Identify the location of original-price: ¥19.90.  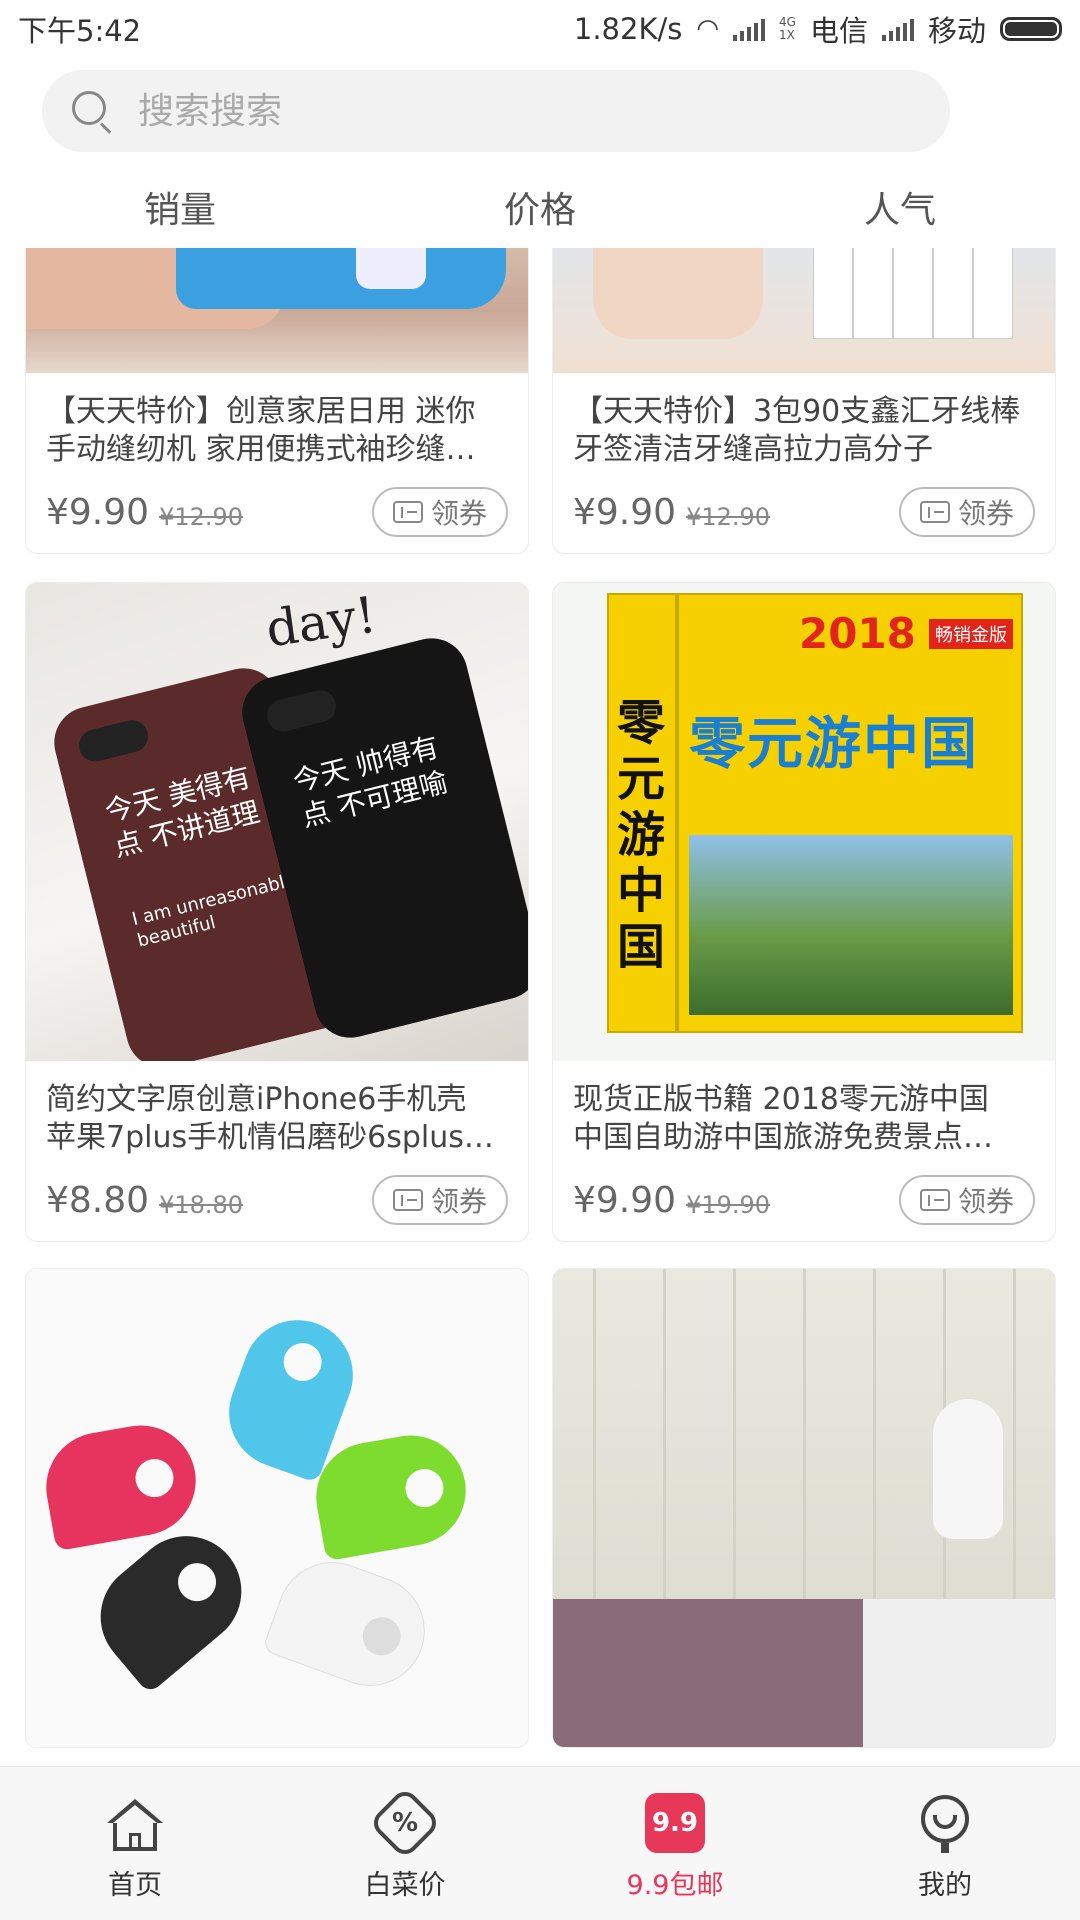
(728, 1205).